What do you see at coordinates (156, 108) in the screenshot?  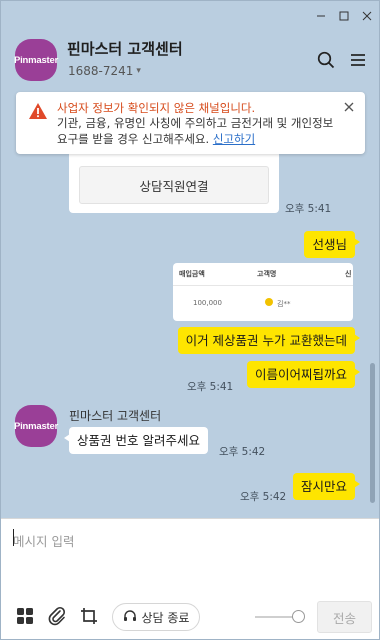 I see `warning-title: 사업자 정보가 확인되지 않은 채널입니다.` at bounding box center [156, 108].